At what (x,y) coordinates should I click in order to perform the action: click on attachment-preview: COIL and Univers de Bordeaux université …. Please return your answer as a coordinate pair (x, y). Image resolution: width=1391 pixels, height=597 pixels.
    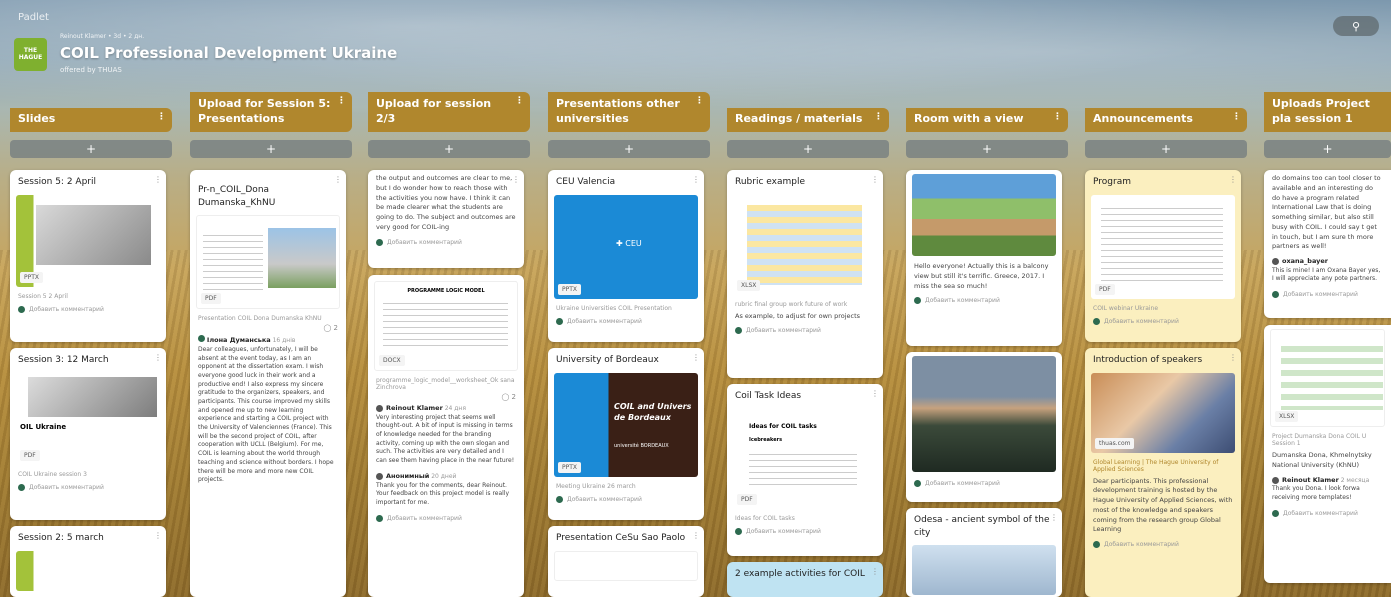
    Looking at the image, I should click on (626, 424).